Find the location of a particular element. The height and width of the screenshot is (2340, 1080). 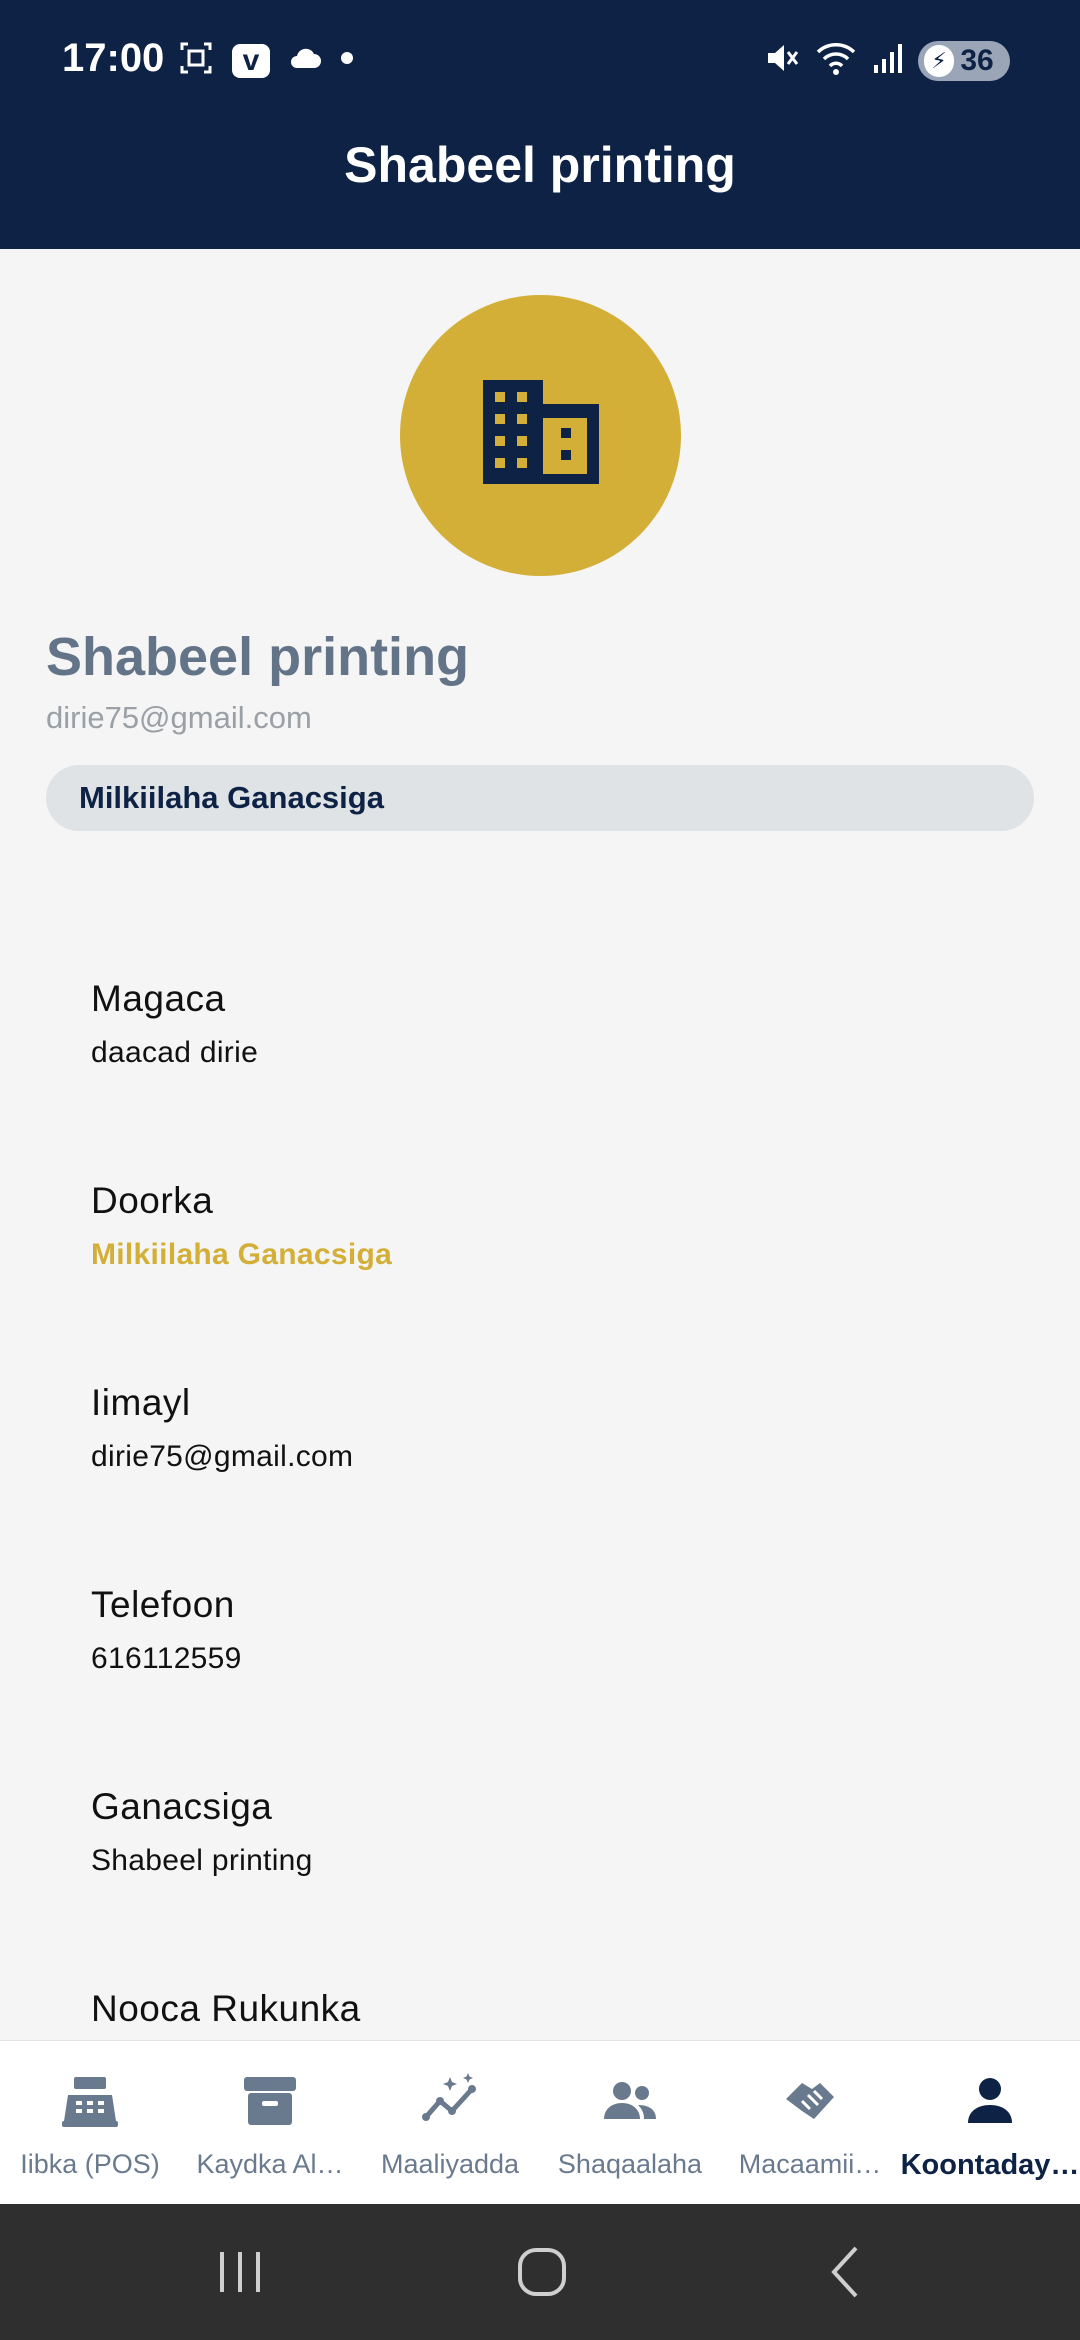

role-chip-label: Milkiilaha Ganacsiga is located at coordinates (231, 797).